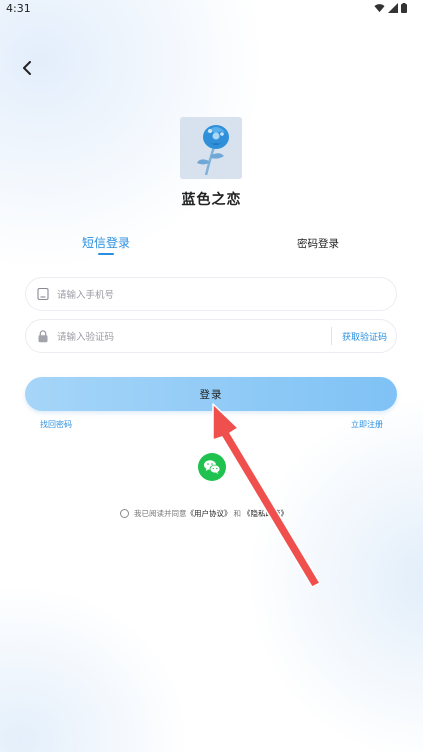  What do you see at coordinates (379, 8) in the screenshot?
I see `wifi-icon` at bounding box center [379, 8].